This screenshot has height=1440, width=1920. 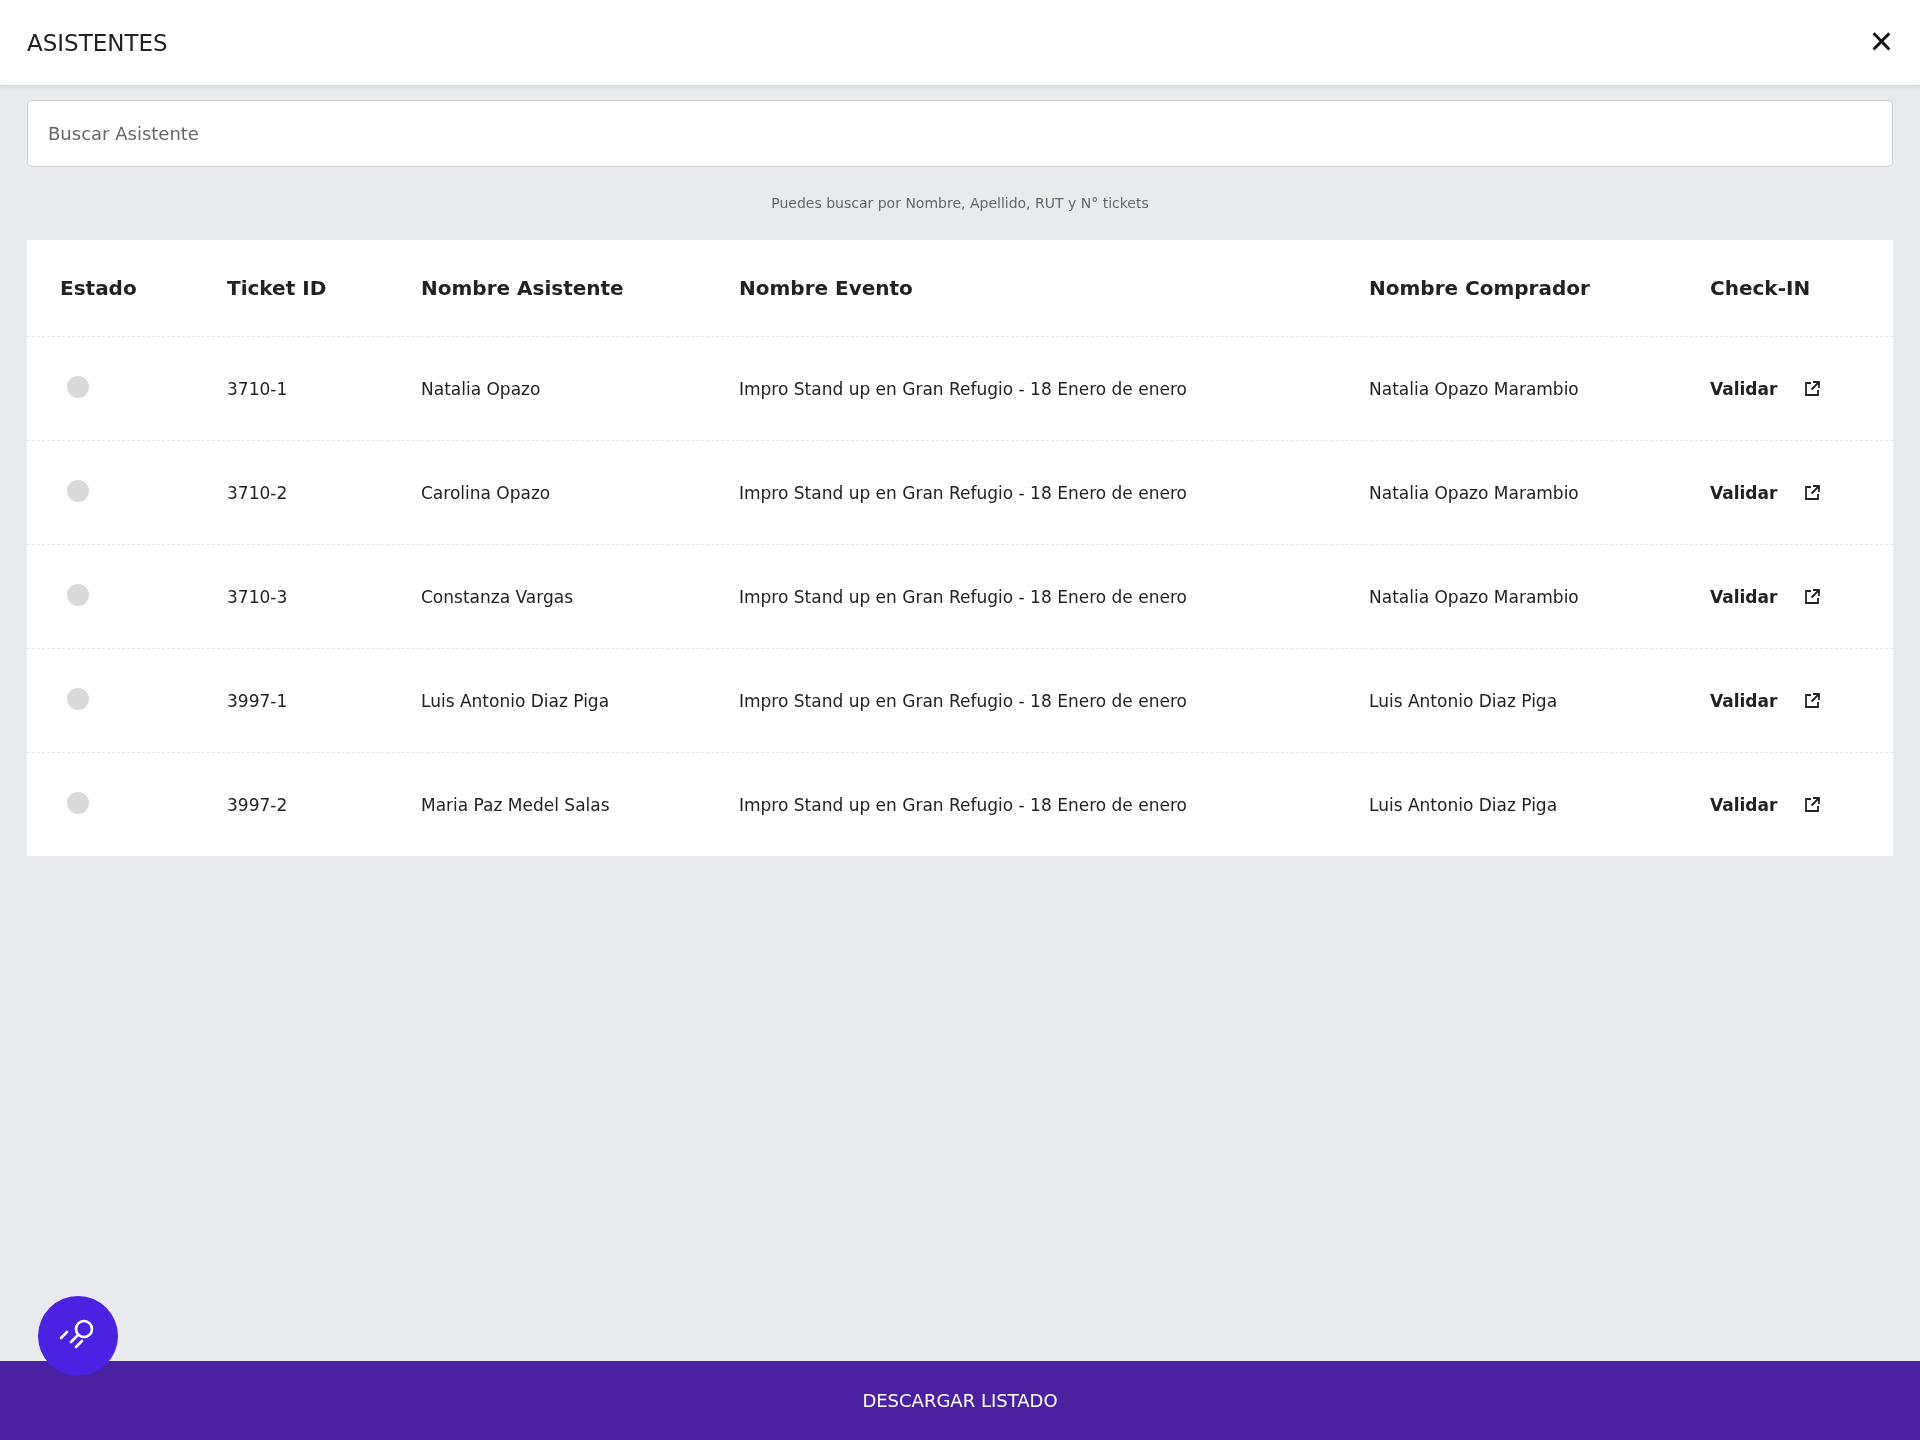 What do you see at coordinates (481, 388) in the screenshot?
I see `table-cell-text: Natalia Opazo` at bounding box center [481, 388].